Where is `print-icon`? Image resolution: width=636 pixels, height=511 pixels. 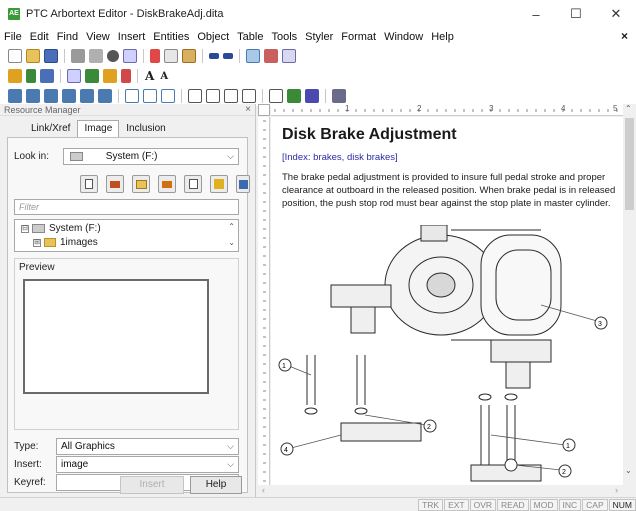
print-icon is located at coordinates (78, 56).